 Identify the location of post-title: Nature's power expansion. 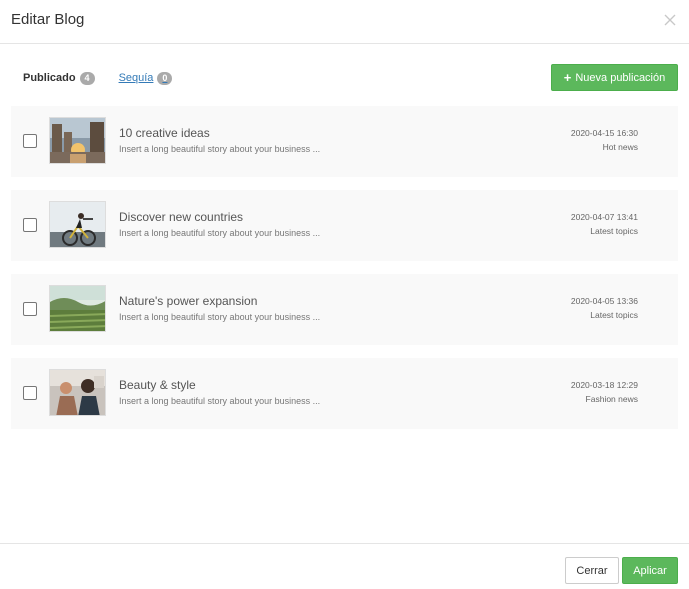
(188, 301).